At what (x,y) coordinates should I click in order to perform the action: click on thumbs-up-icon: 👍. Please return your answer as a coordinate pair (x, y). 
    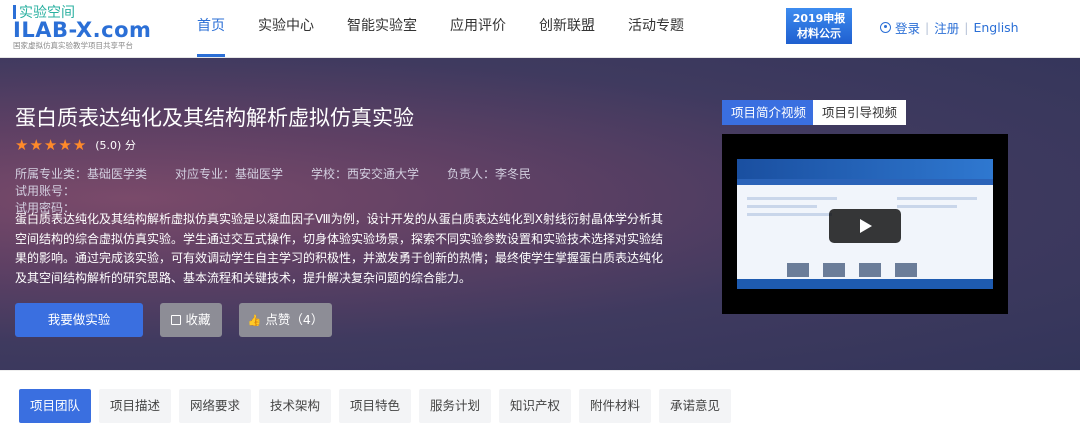
    Looking at the image, I should click on (254, 320).